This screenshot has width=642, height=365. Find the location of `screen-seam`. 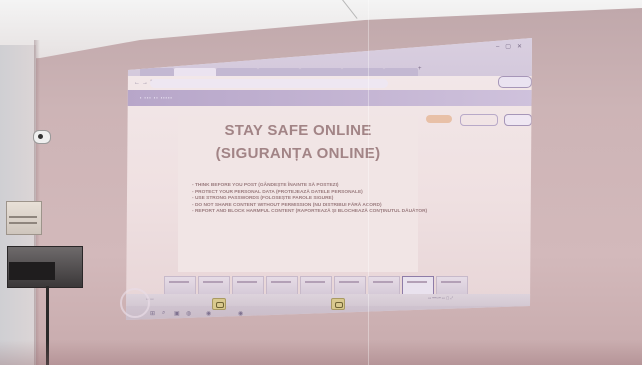

screen-seam is located at coordinates (368, 182).